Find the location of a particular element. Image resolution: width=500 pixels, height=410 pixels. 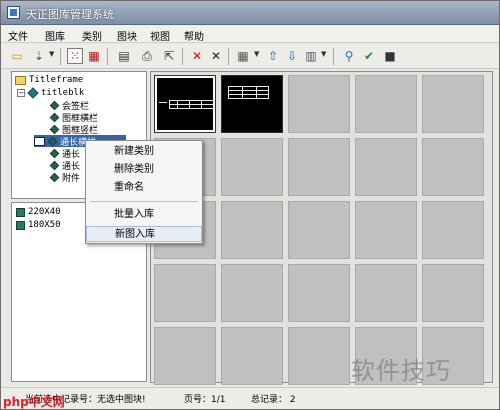

tree-group: − titleblk is located at coordinates (50, 93).